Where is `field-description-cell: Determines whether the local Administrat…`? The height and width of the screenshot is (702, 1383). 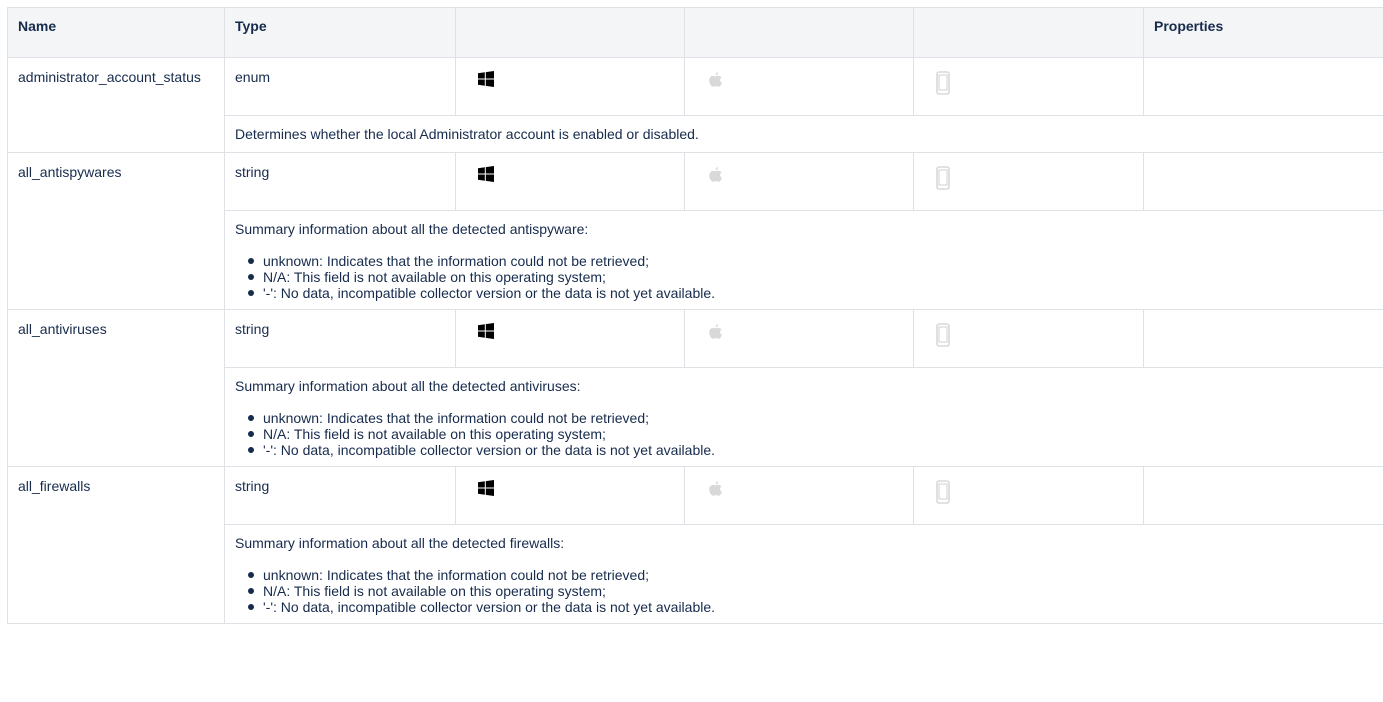
field-description-cell: Determines whether the local Administrat… is located at coordinates (803, 134).